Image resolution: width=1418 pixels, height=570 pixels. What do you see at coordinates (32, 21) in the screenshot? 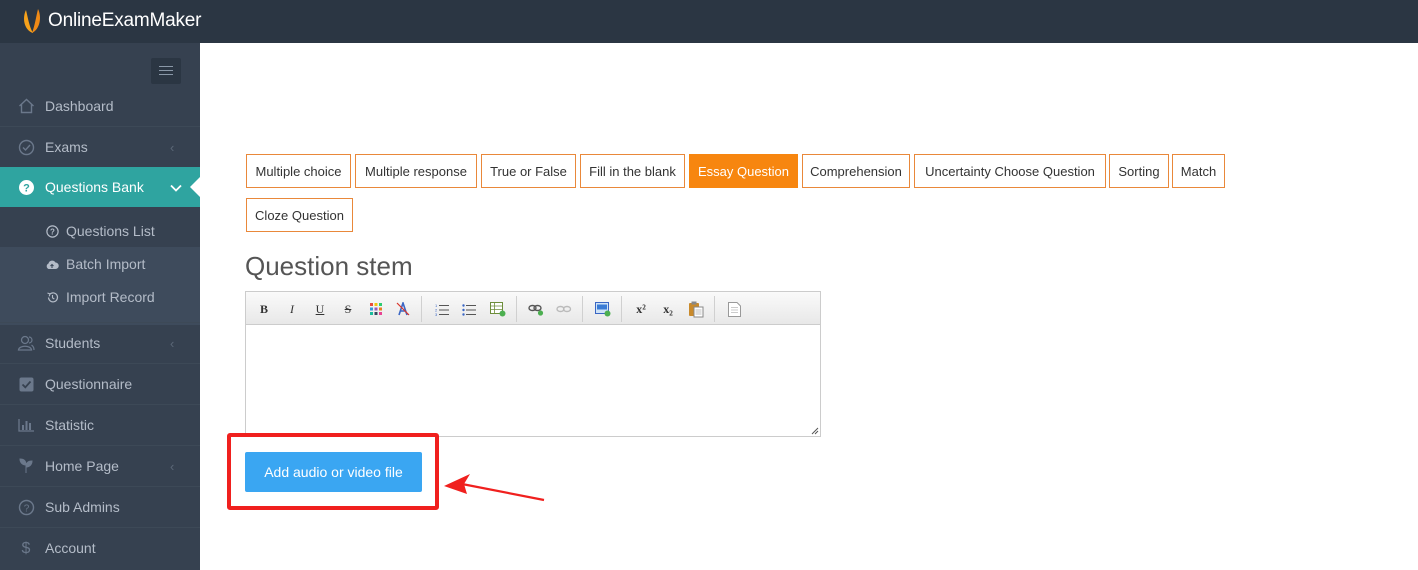
I see `logo-icon` at bounding box center [32, 21].